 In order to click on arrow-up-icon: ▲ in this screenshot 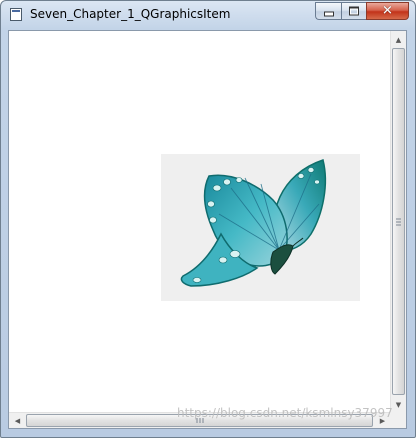, I will do `click(398, 39)`.